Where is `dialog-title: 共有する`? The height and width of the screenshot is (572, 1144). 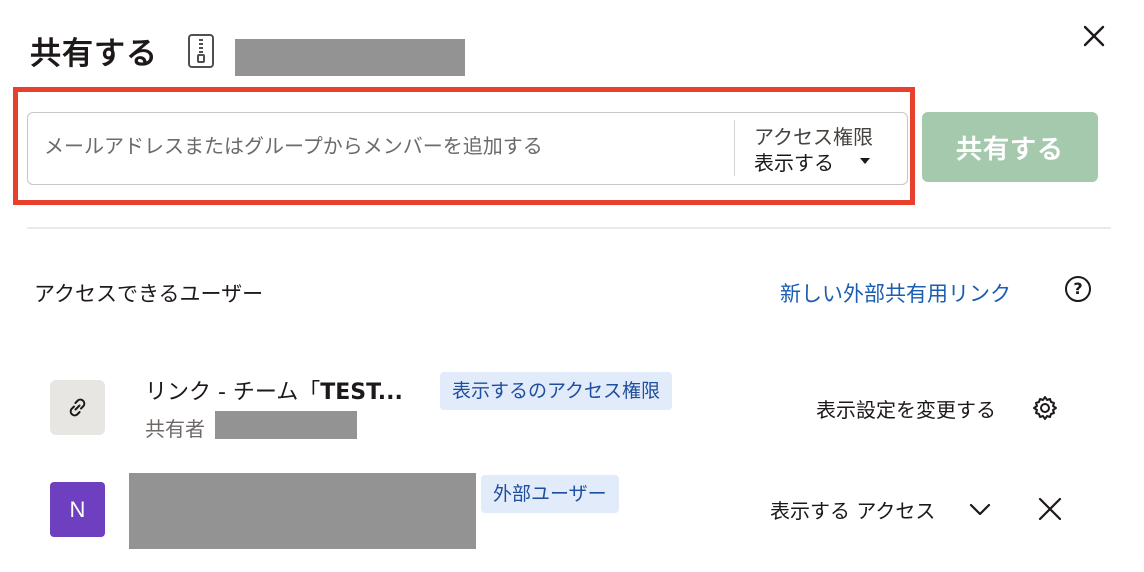 dialog-title: 共有する is located at coordinates (94, 54).